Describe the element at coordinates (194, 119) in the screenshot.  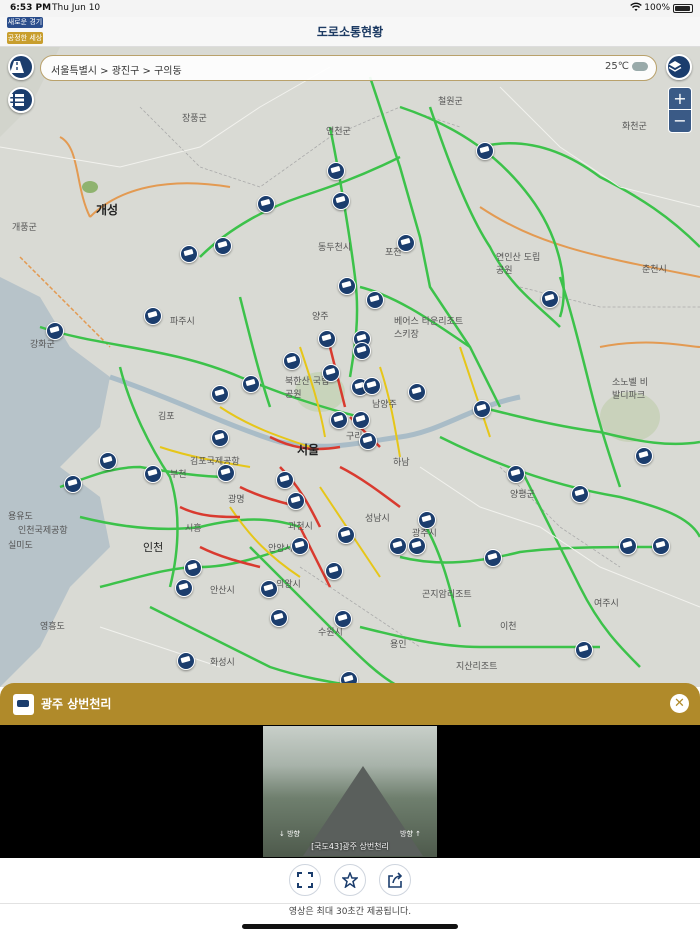
I see `map-label-jangpung: 장풍군` at that location.